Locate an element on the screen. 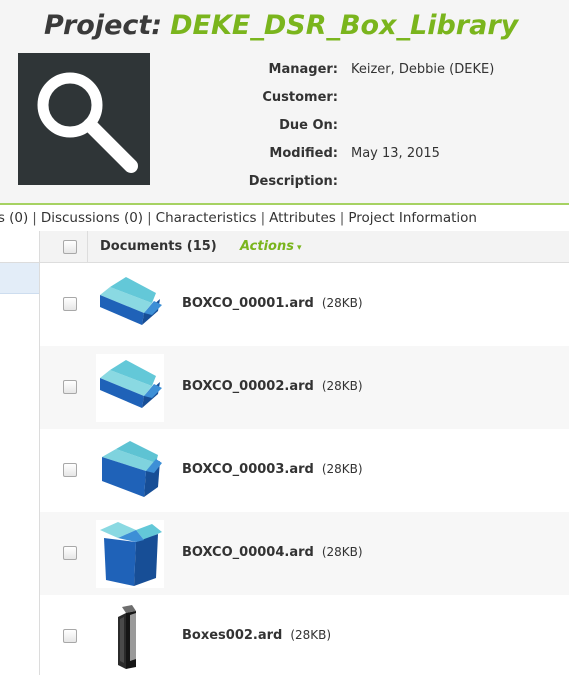  page-title: Project: DEKE_DSR_Box_Library is located at coordinates (281, 25).